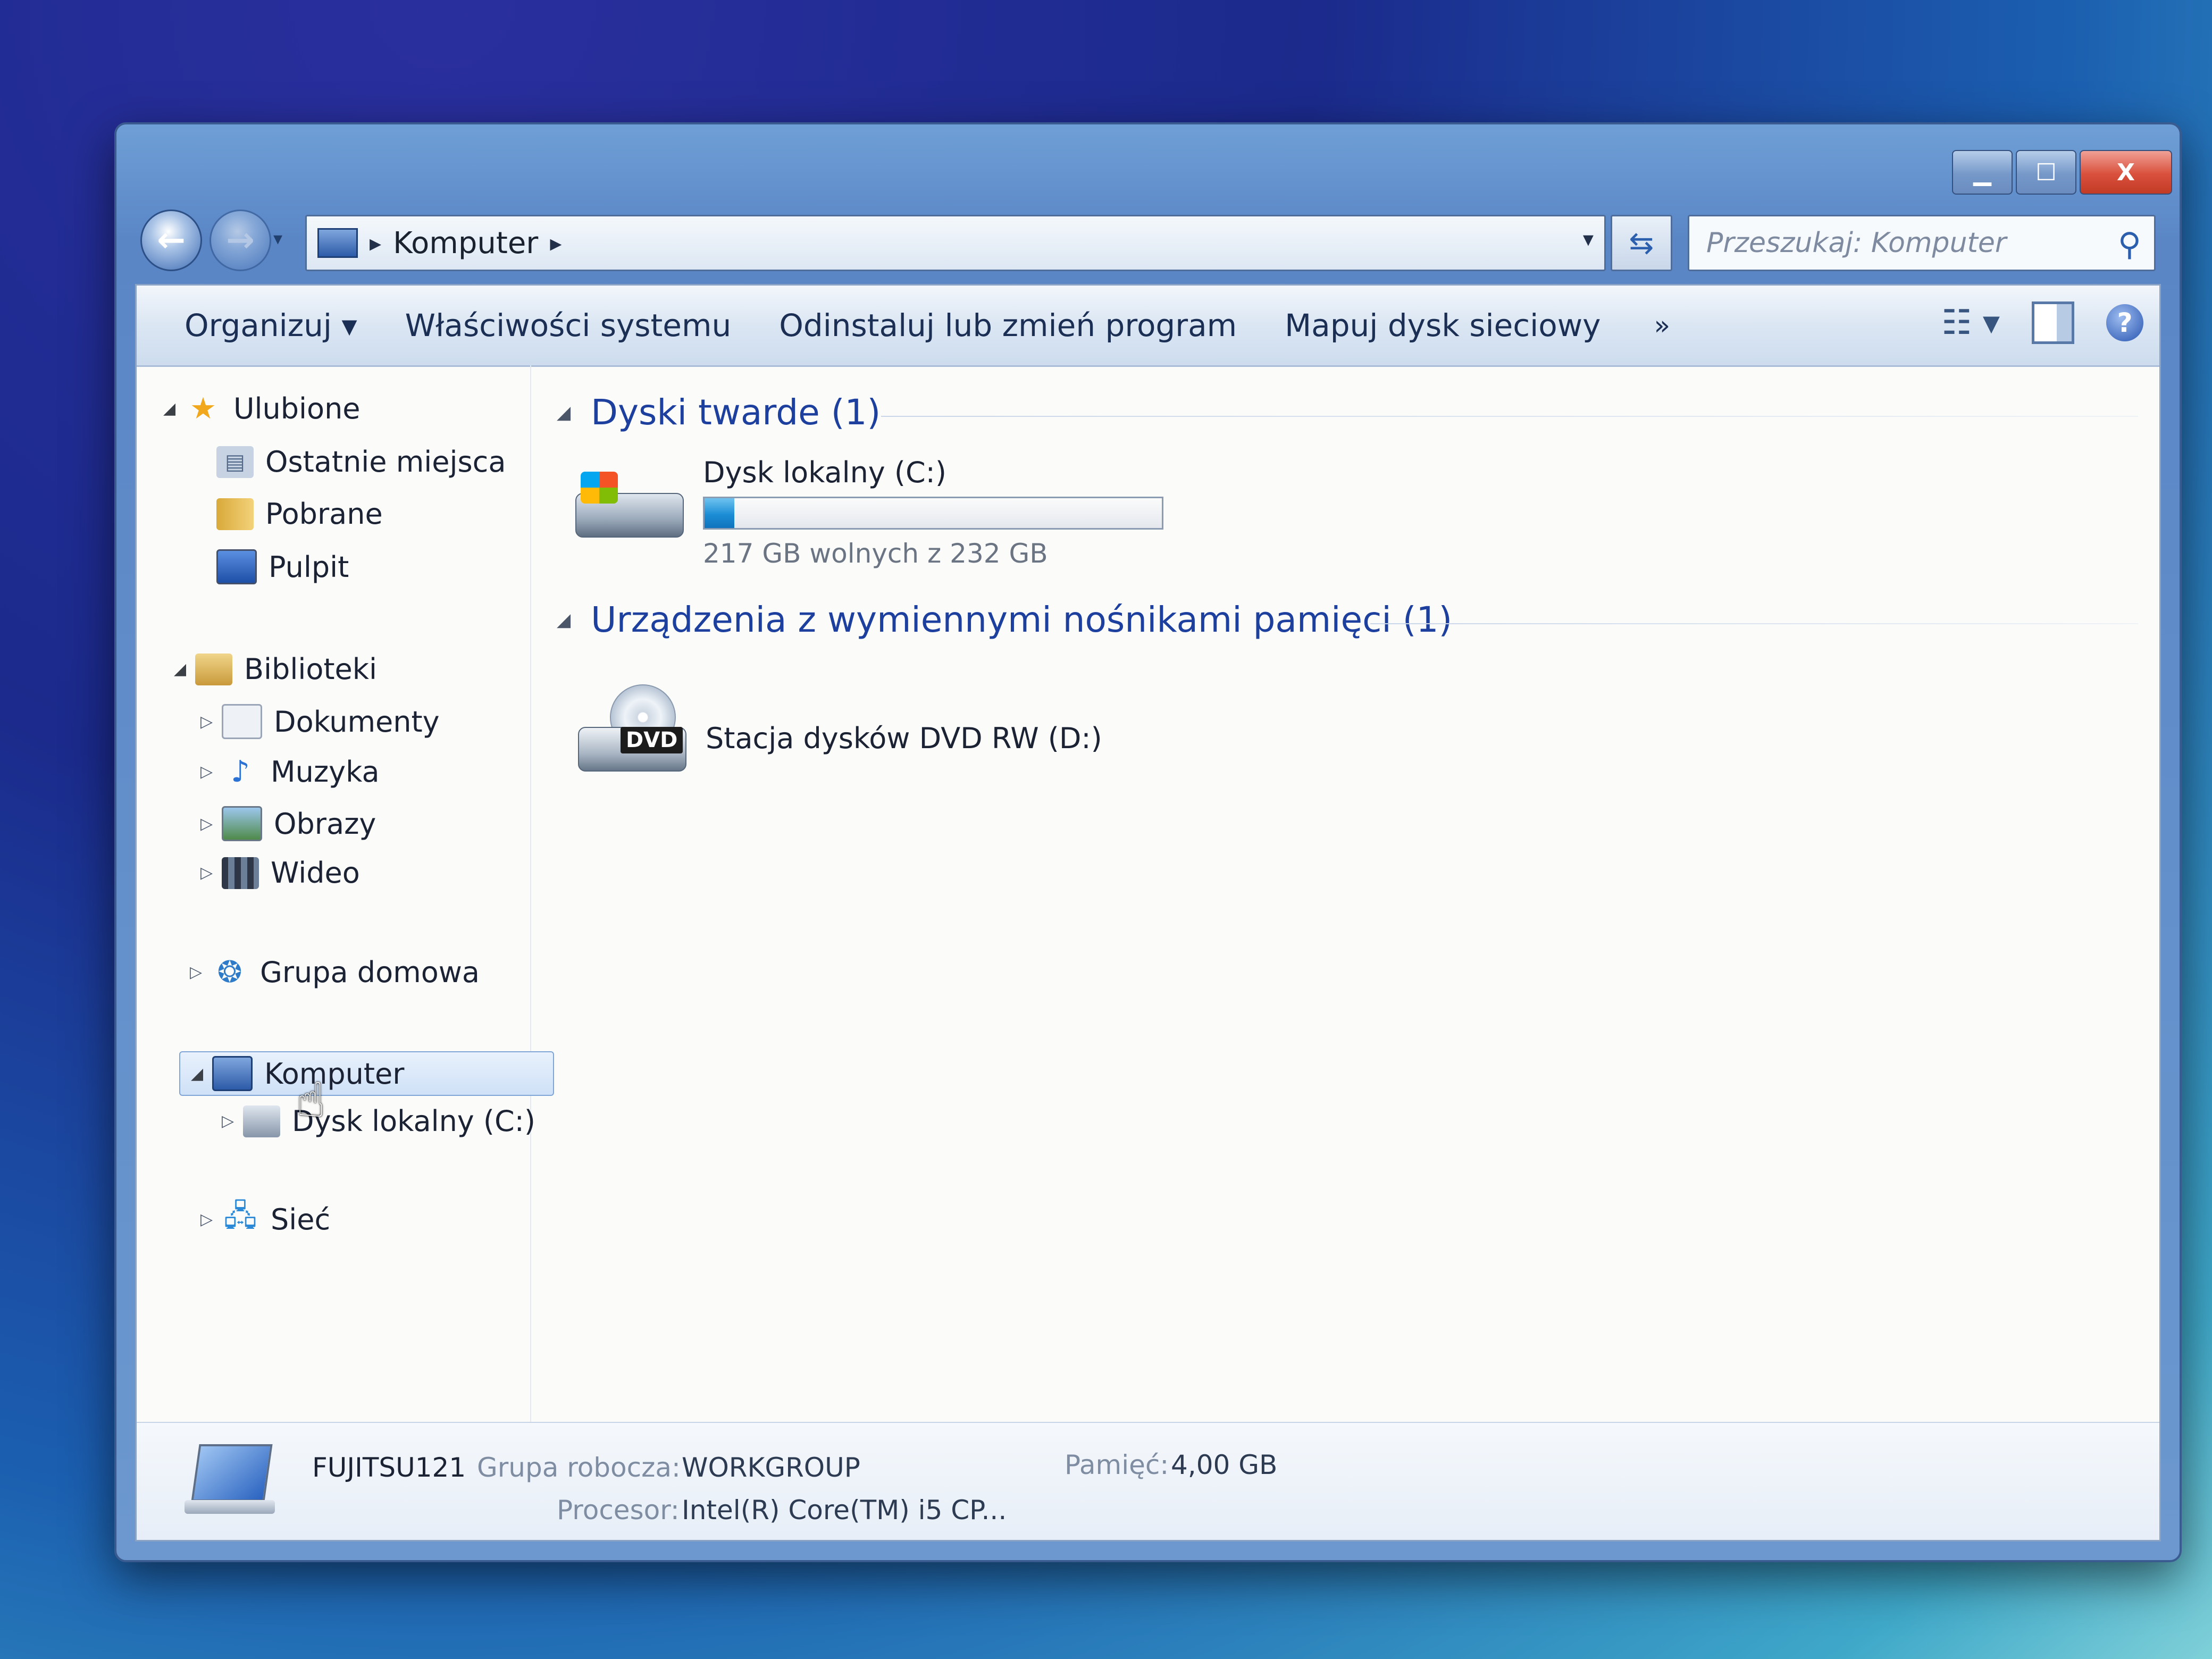 The height and width of the screenshot is (1659, 2212). I want to click on drive-name: Dysk lokalny (C:), so click(824, 472).